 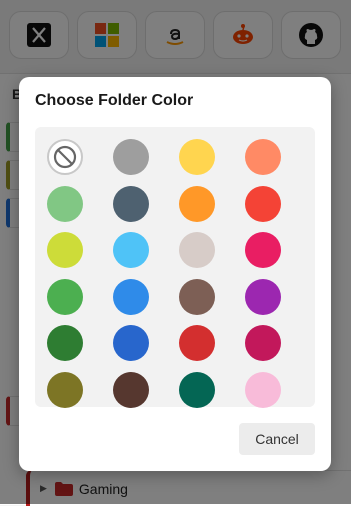 I want to click on cancel-button: Cancel, so click(x=277, y=439).